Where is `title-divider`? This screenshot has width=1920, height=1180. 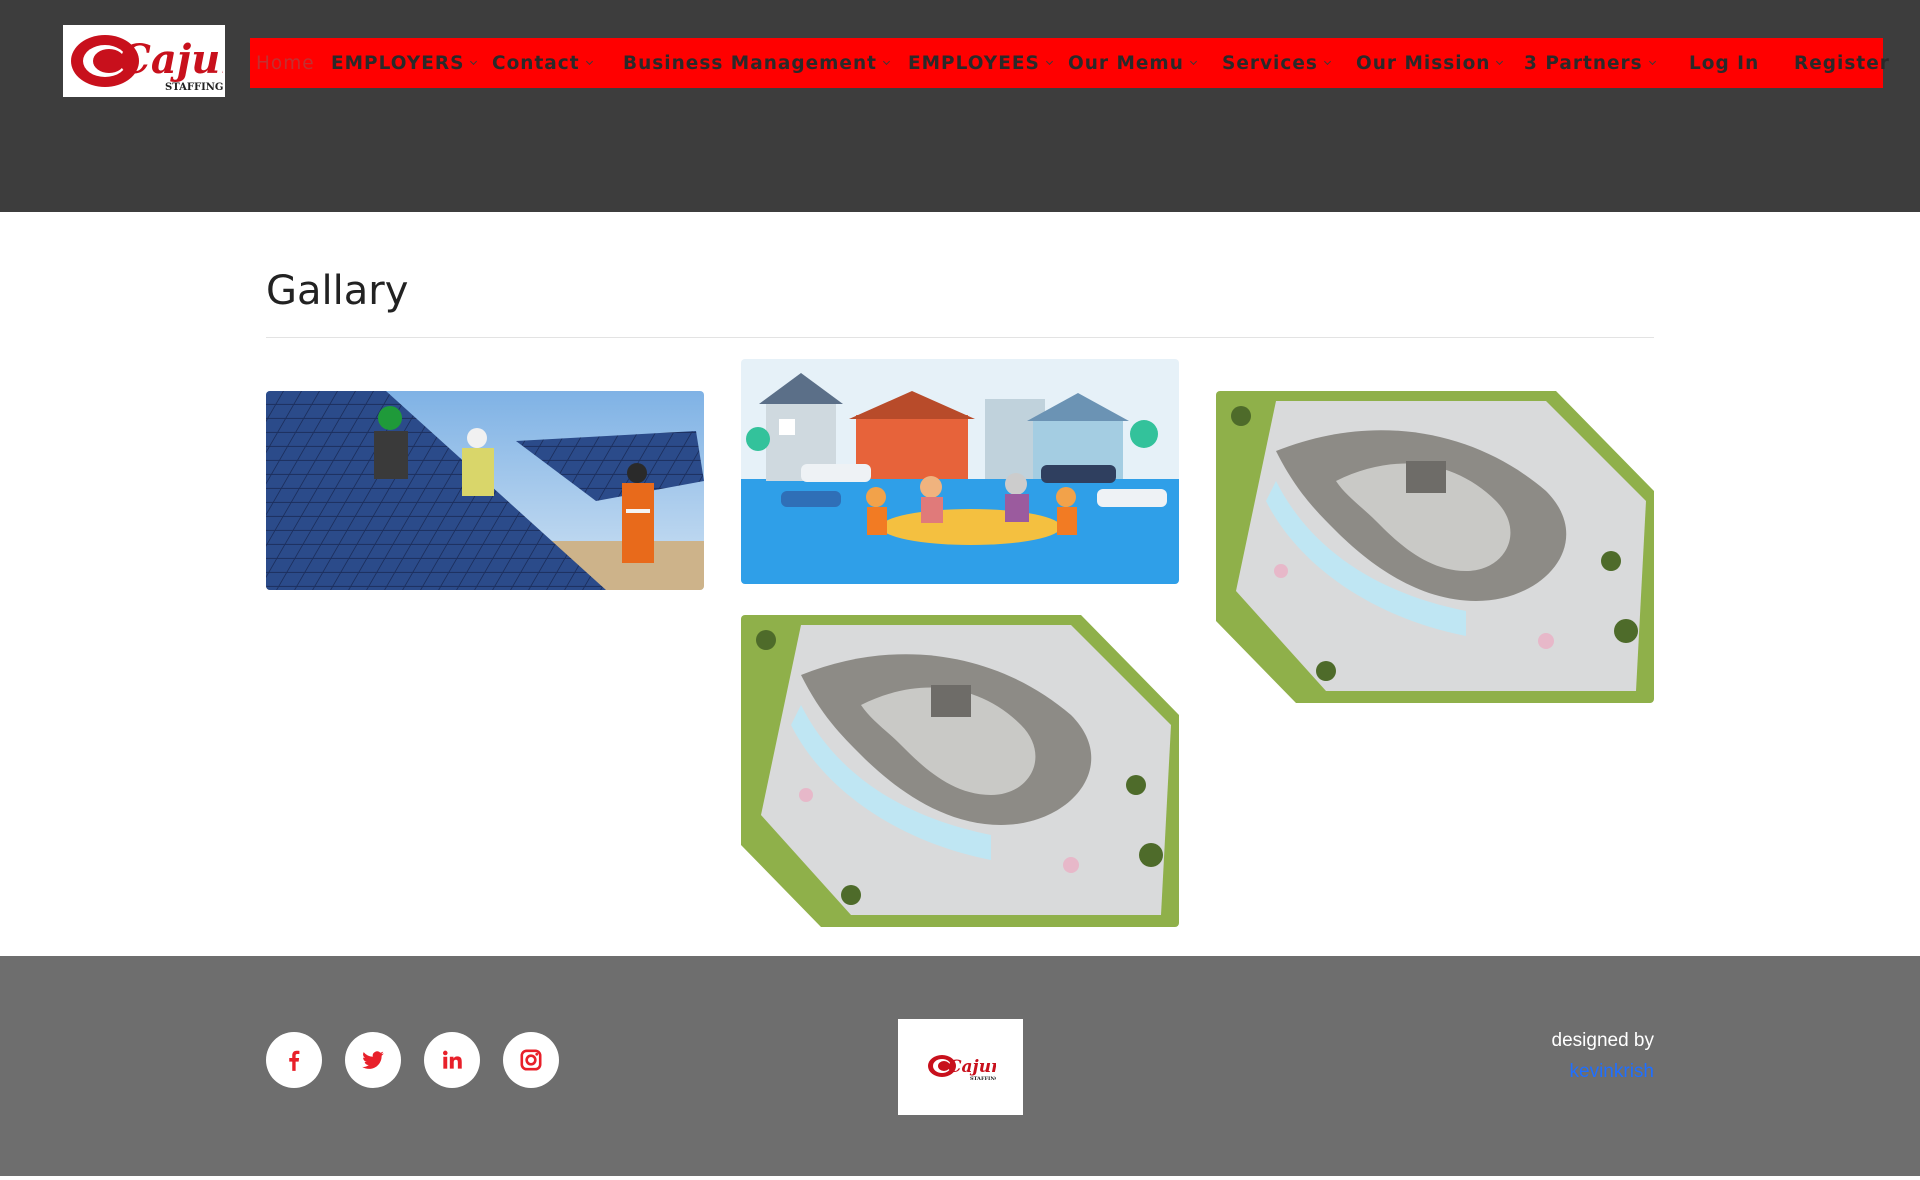 title-divider is located at coordinates (960, 337).